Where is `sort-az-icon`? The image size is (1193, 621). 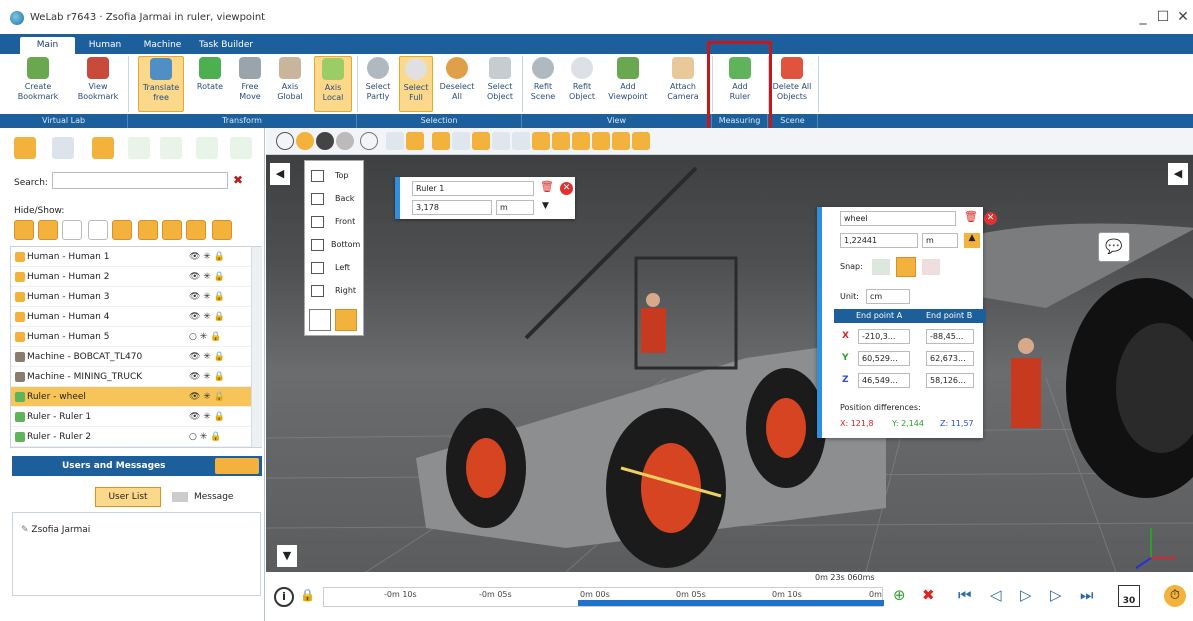
sort-az-icon is located at coordinates (139, 148).